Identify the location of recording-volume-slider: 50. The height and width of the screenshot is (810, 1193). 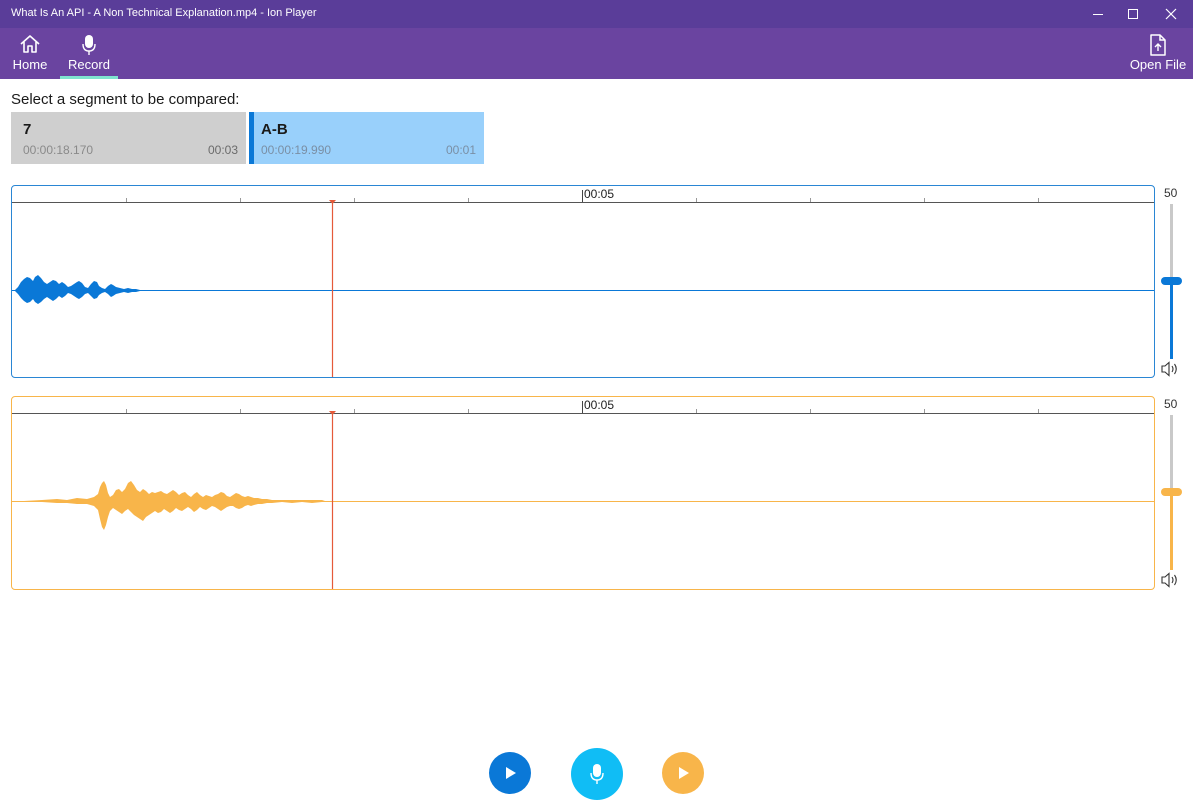
(1172, 494).